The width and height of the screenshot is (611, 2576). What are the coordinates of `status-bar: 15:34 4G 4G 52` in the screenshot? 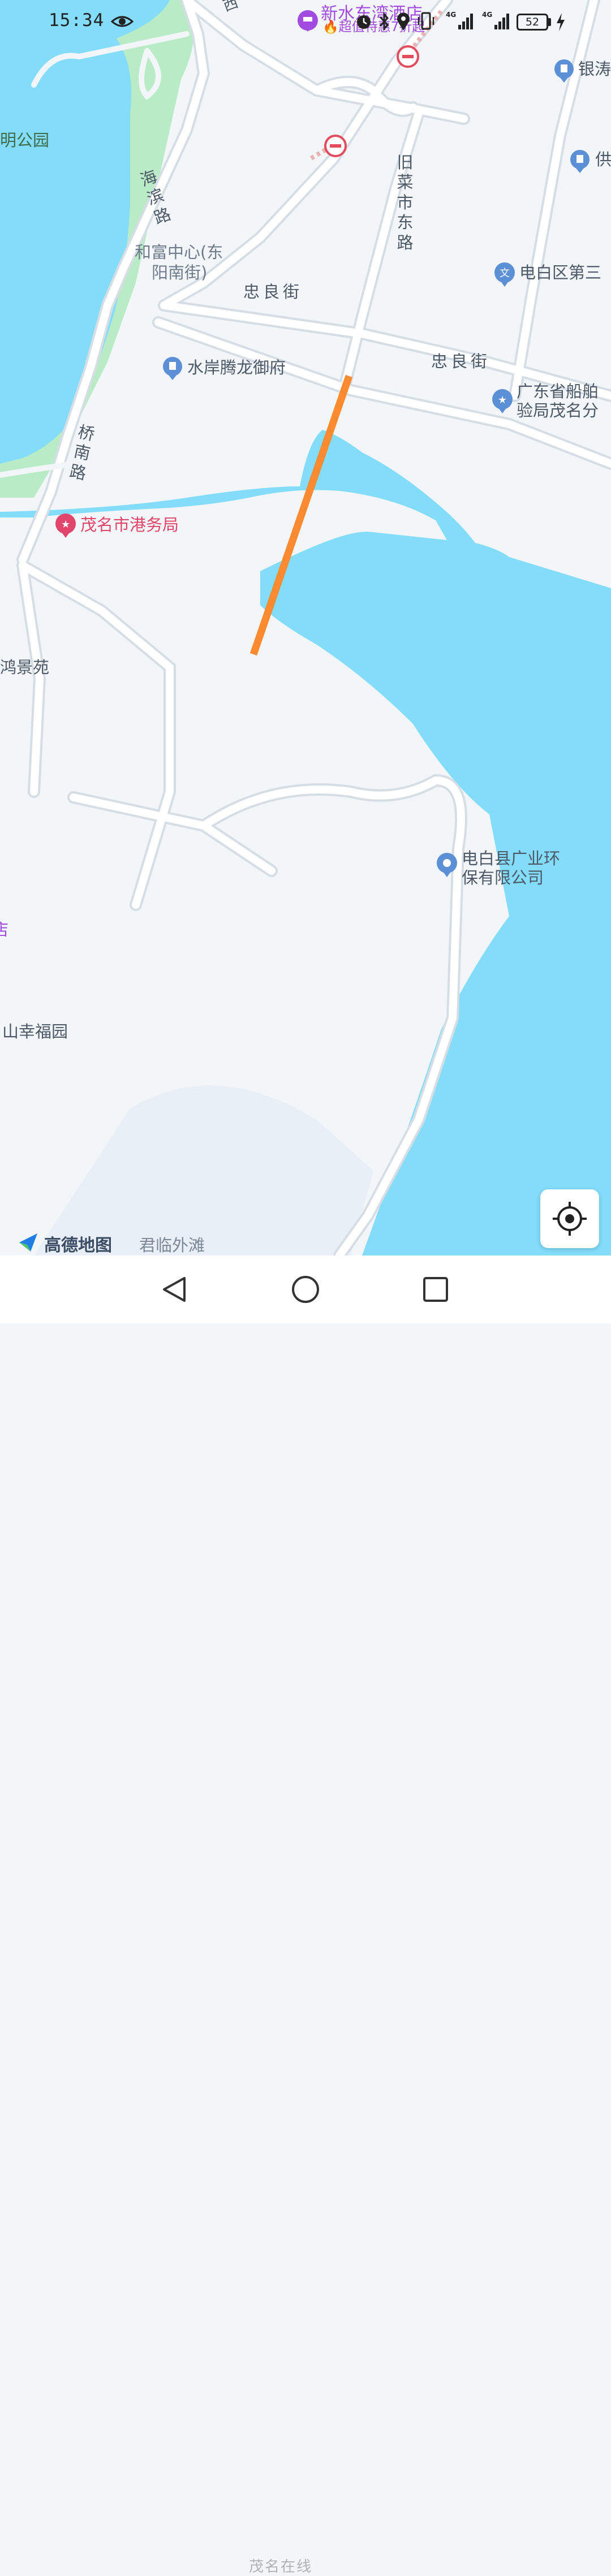 It's located at (305, 22).